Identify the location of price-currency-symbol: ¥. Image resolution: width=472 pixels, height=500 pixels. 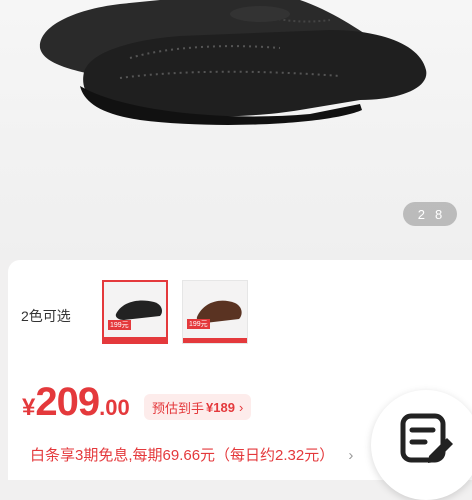
(29, 407).